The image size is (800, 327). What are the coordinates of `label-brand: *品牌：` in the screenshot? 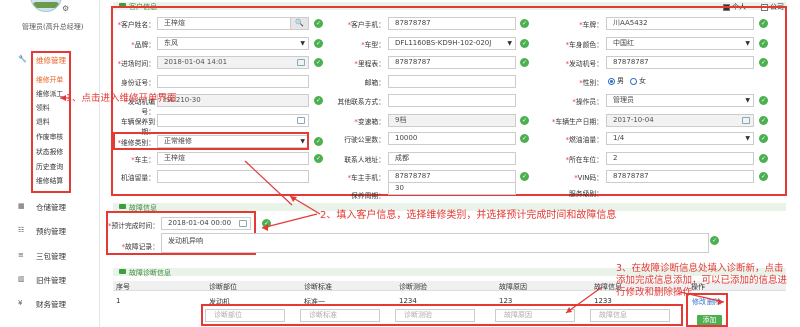 It's located at (143, 45).